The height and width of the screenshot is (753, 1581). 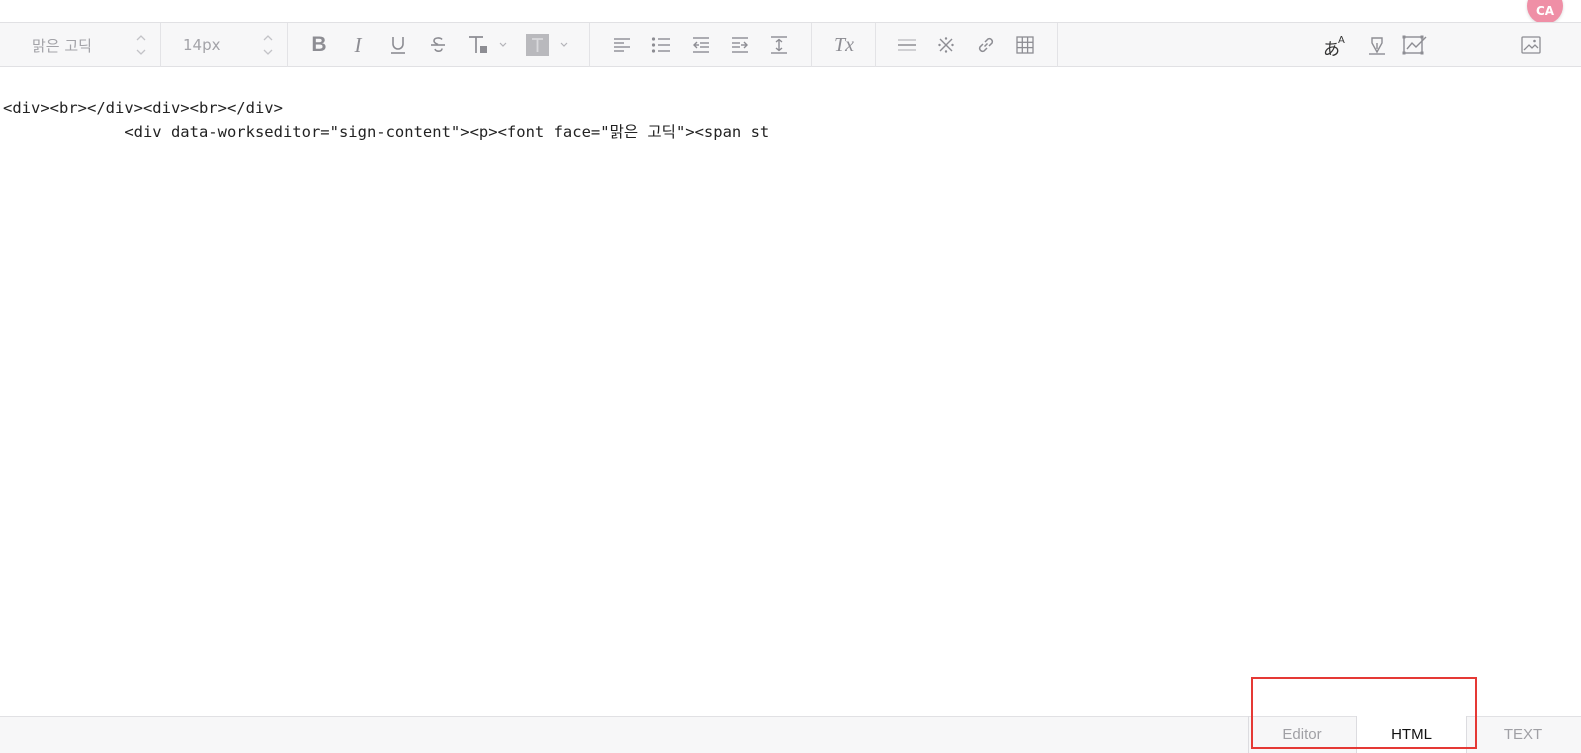 I want to click on indent-button, so click(x=740, y=45).